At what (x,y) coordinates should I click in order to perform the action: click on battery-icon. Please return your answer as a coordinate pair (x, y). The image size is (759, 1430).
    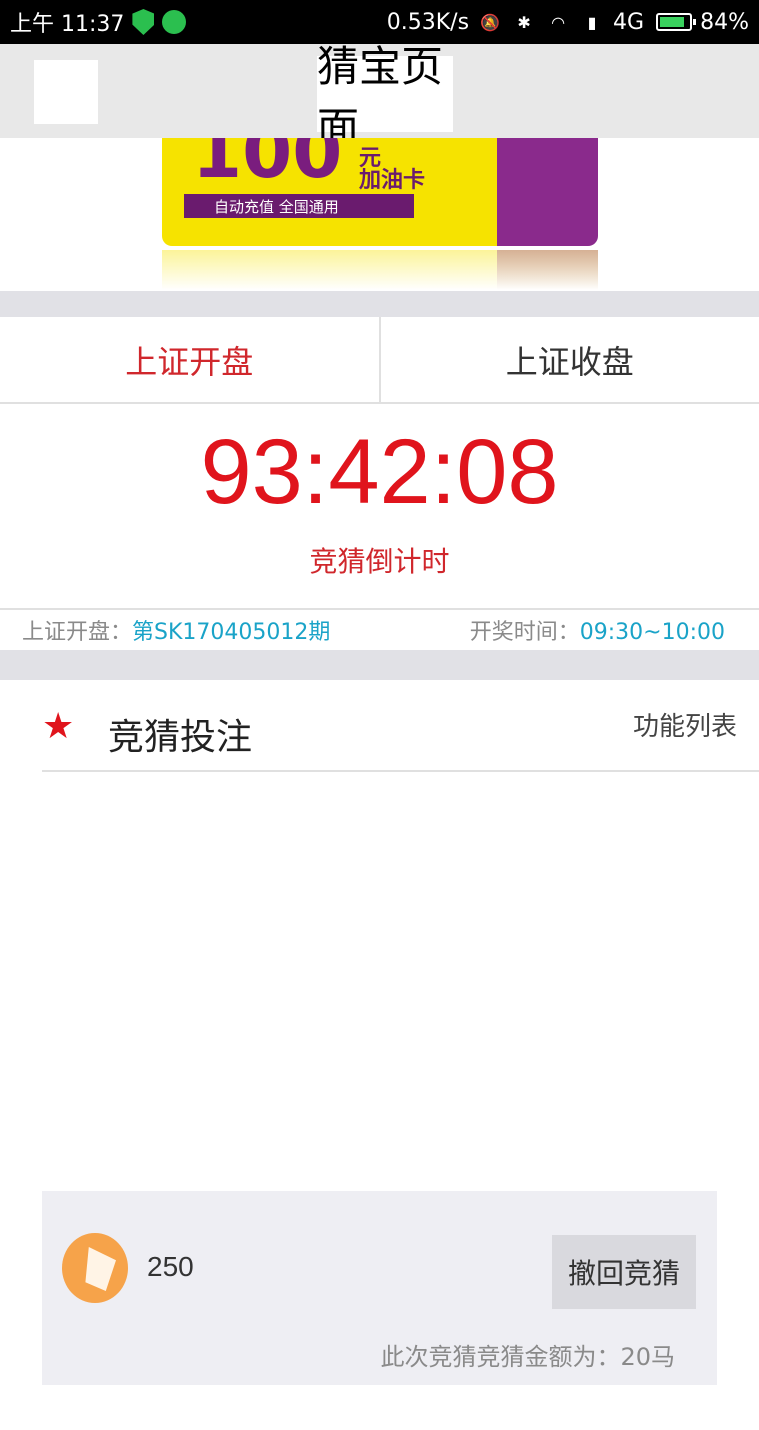
    Looking at the image, I should click on (676, 22).